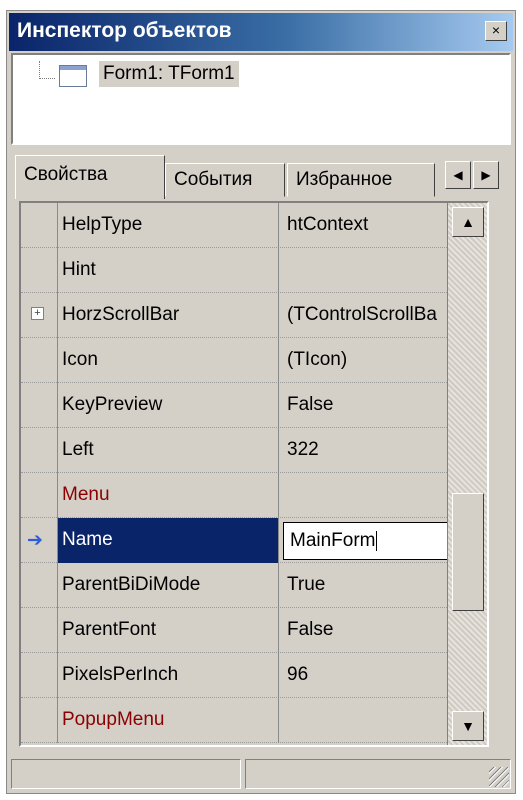  I want to click on property-value: (TControlScrollBa, so click(377, 315).